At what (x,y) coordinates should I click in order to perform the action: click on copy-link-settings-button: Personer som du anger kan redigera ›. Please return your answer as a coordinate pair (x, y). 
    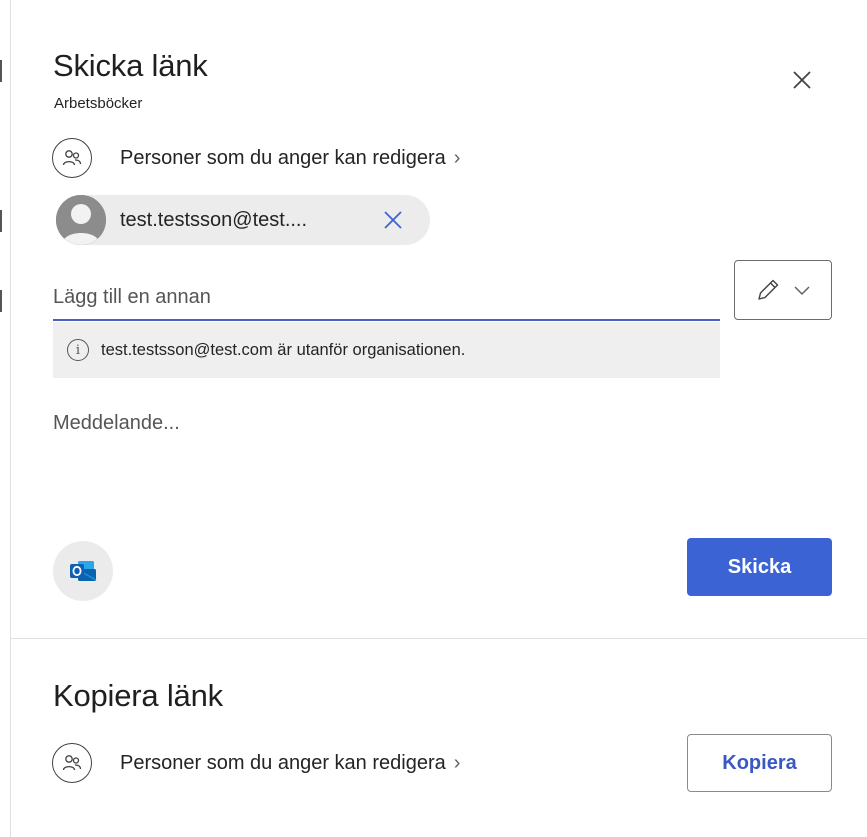
    Looking at the image, I should click on (256, 763).